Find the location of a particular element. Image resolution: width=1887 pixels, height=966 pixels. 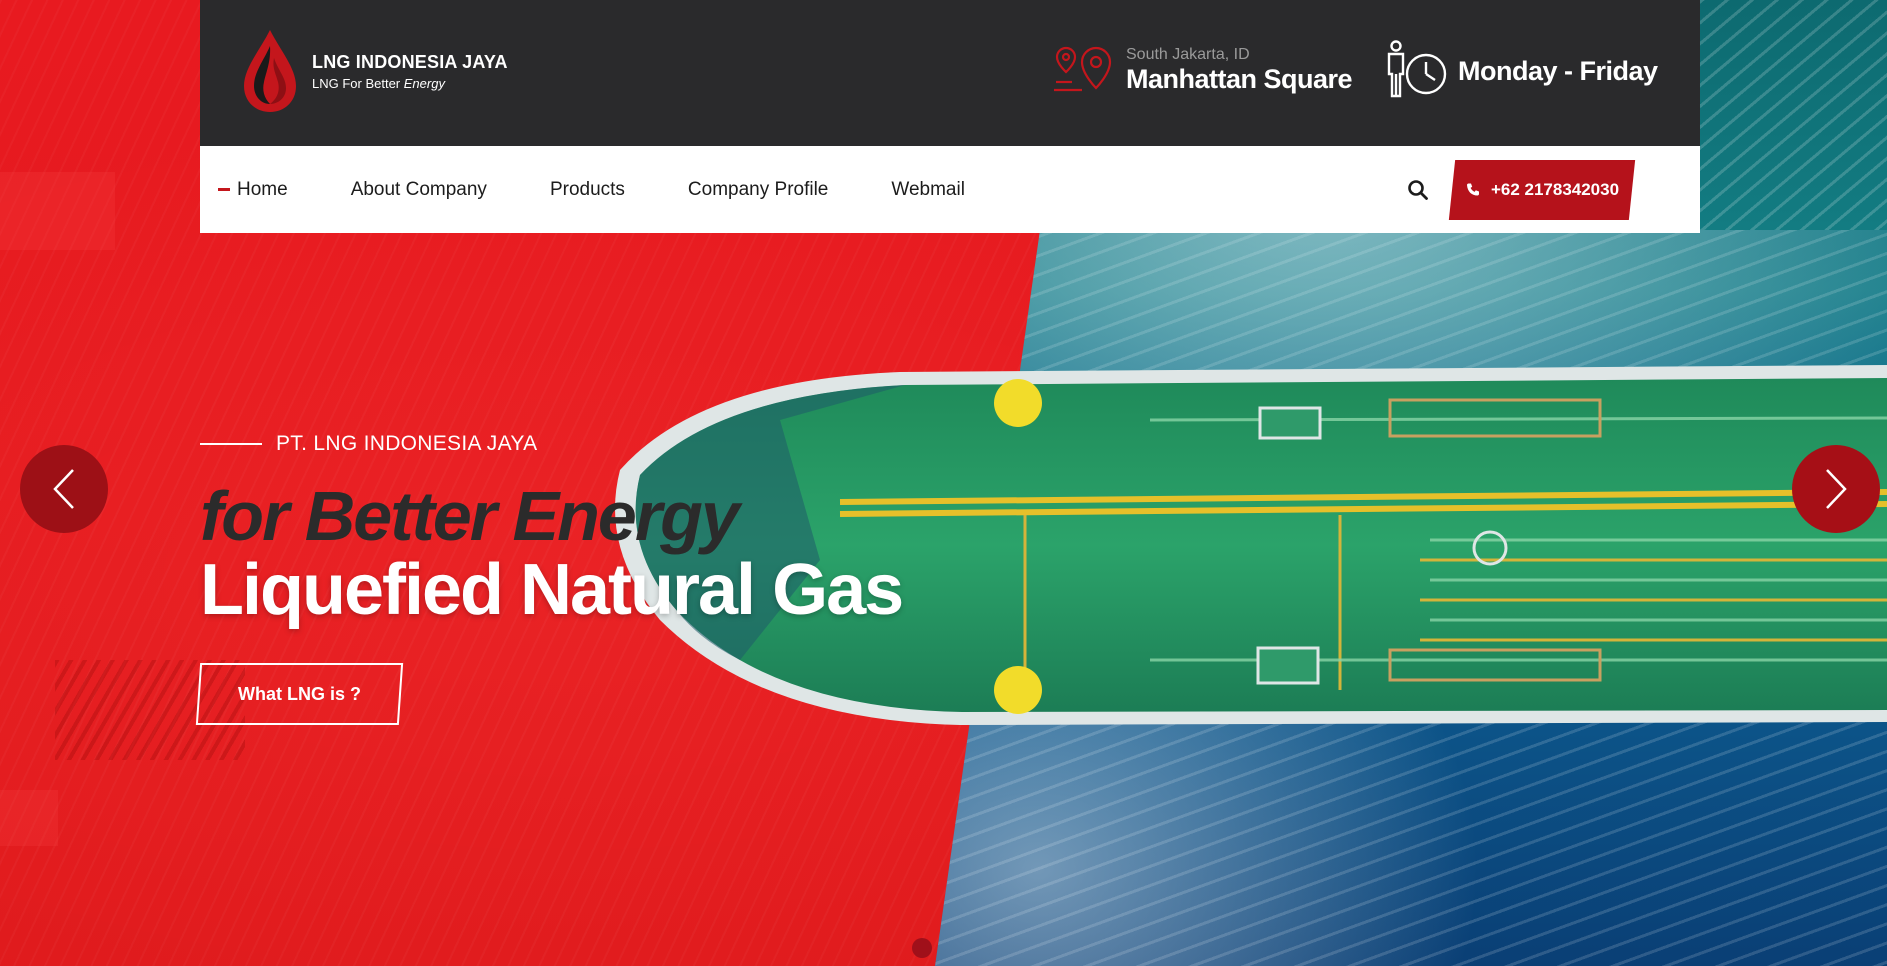

eyebrow-line is located at coordinates (231, 444).